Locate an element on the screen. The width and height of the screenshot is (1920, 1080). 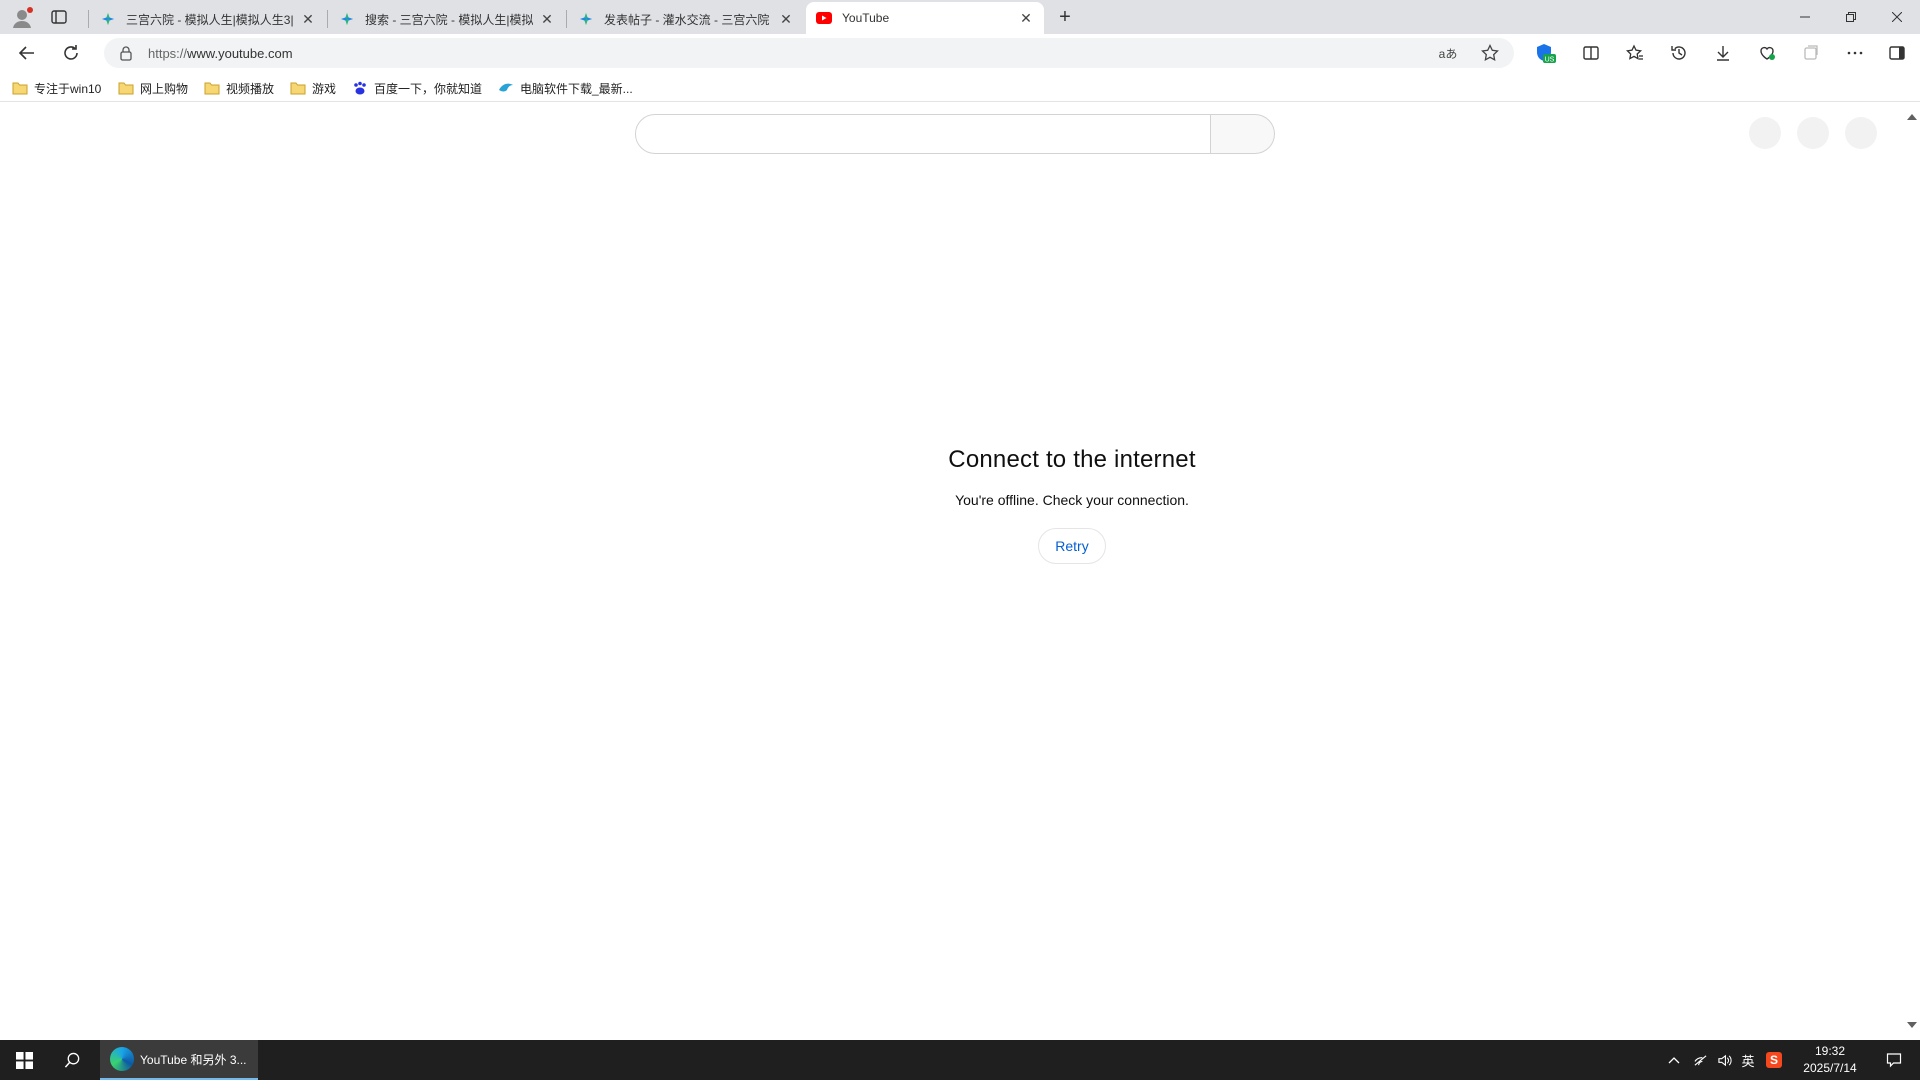
bookmark-label: 网上购物 is located at coordinates (164, 88).